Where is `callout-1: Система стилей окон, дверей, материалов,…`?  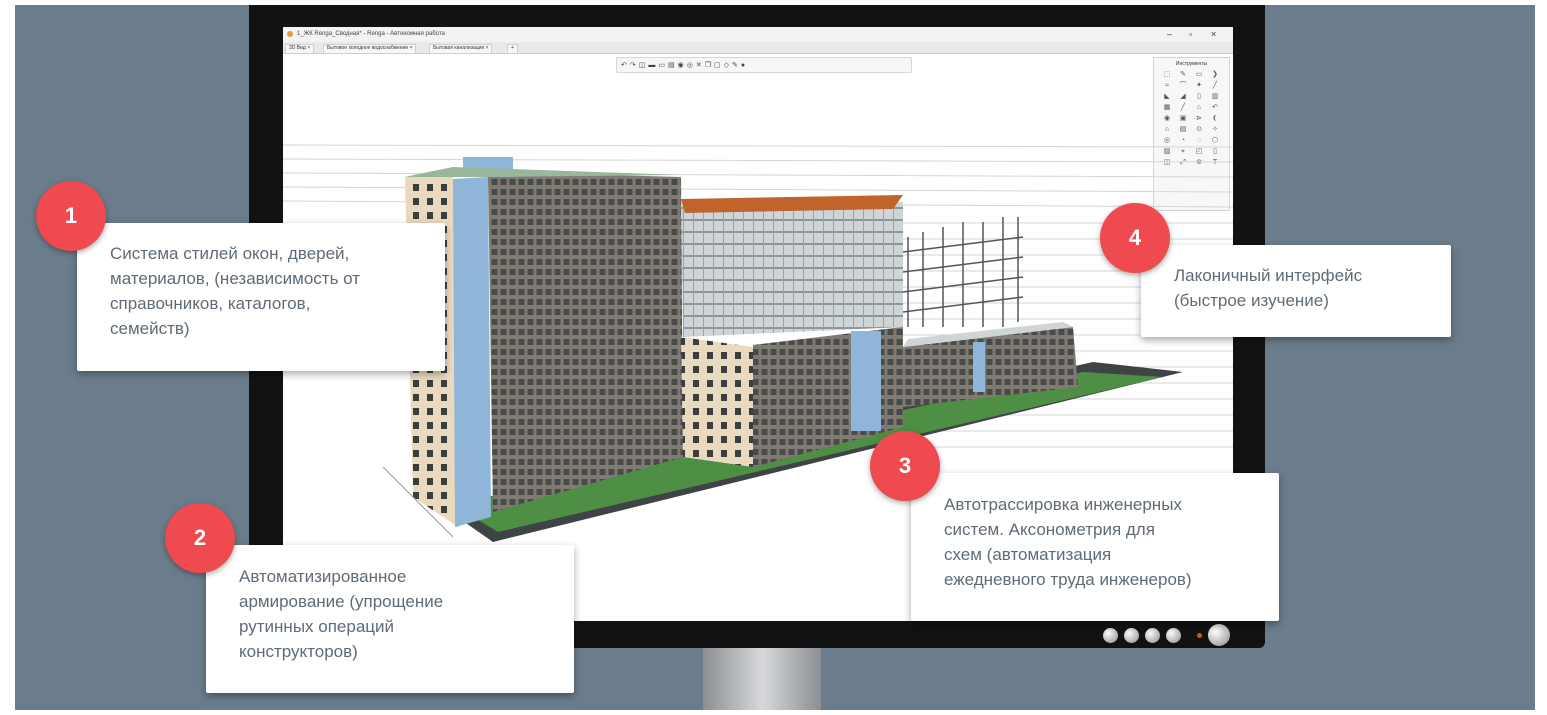 callout-1: Система стилей окон, дверей, материалов,… is located at coordinates (261, 297).